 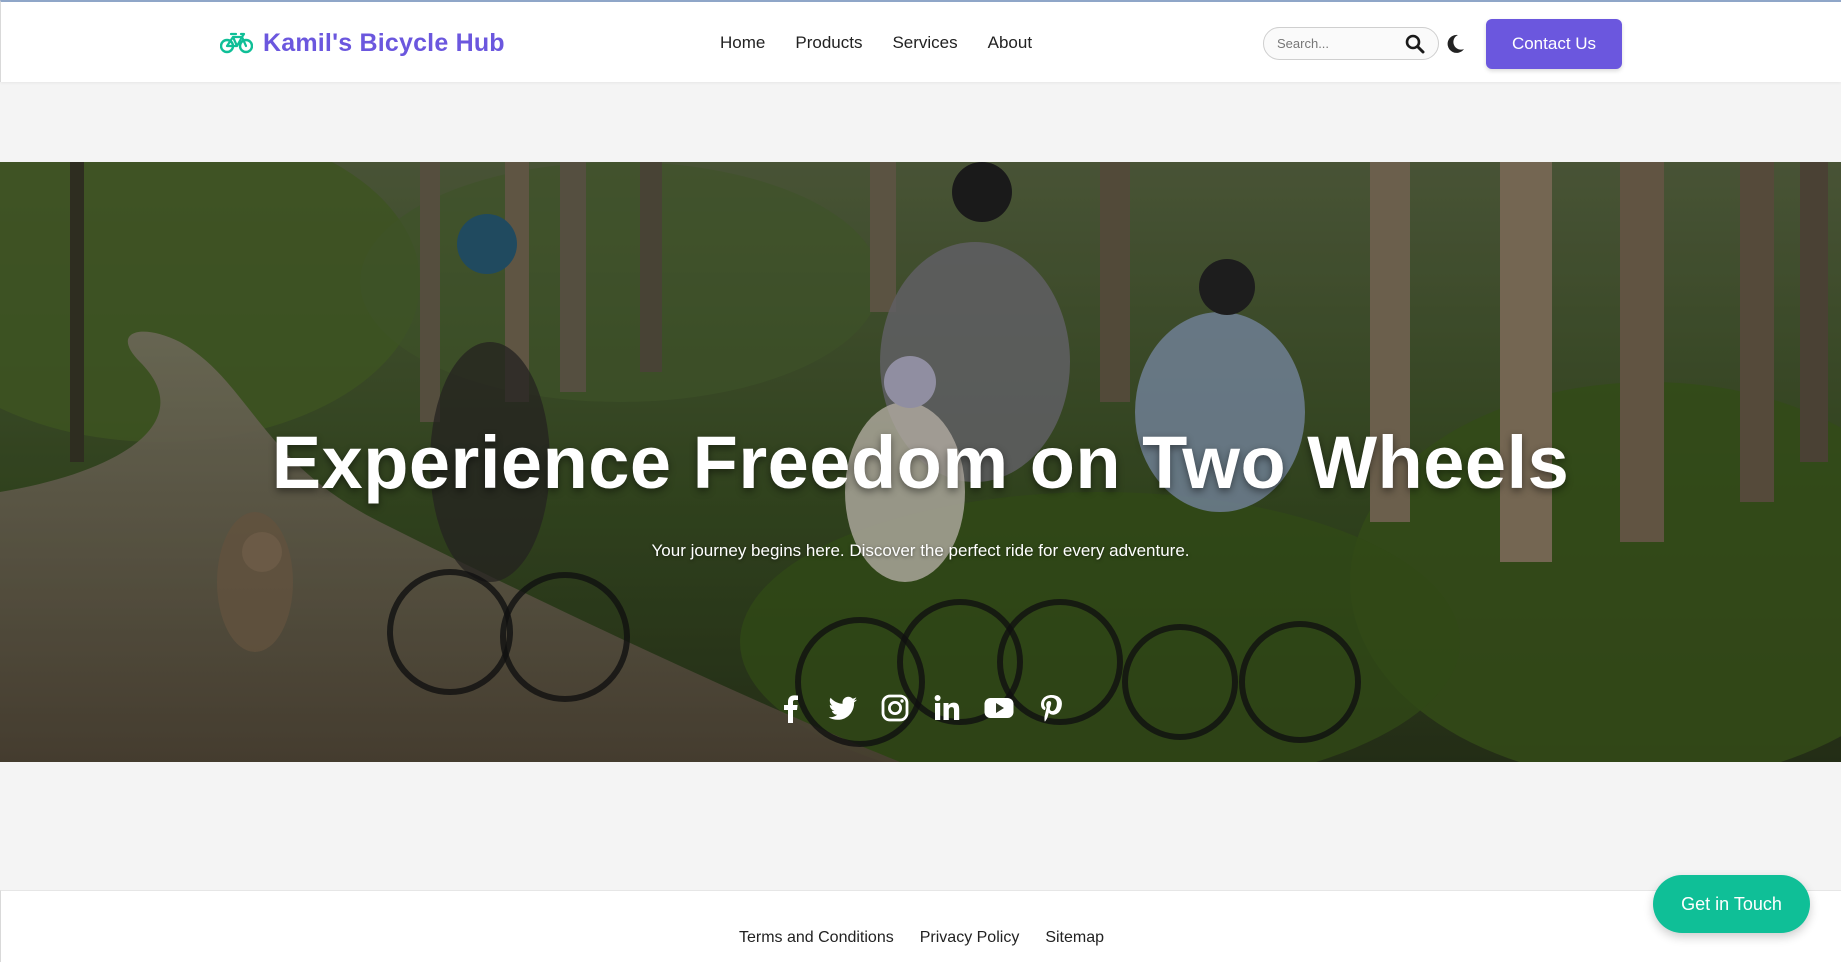 I want to click on nav-home: Home, so click(x=742, y=43).